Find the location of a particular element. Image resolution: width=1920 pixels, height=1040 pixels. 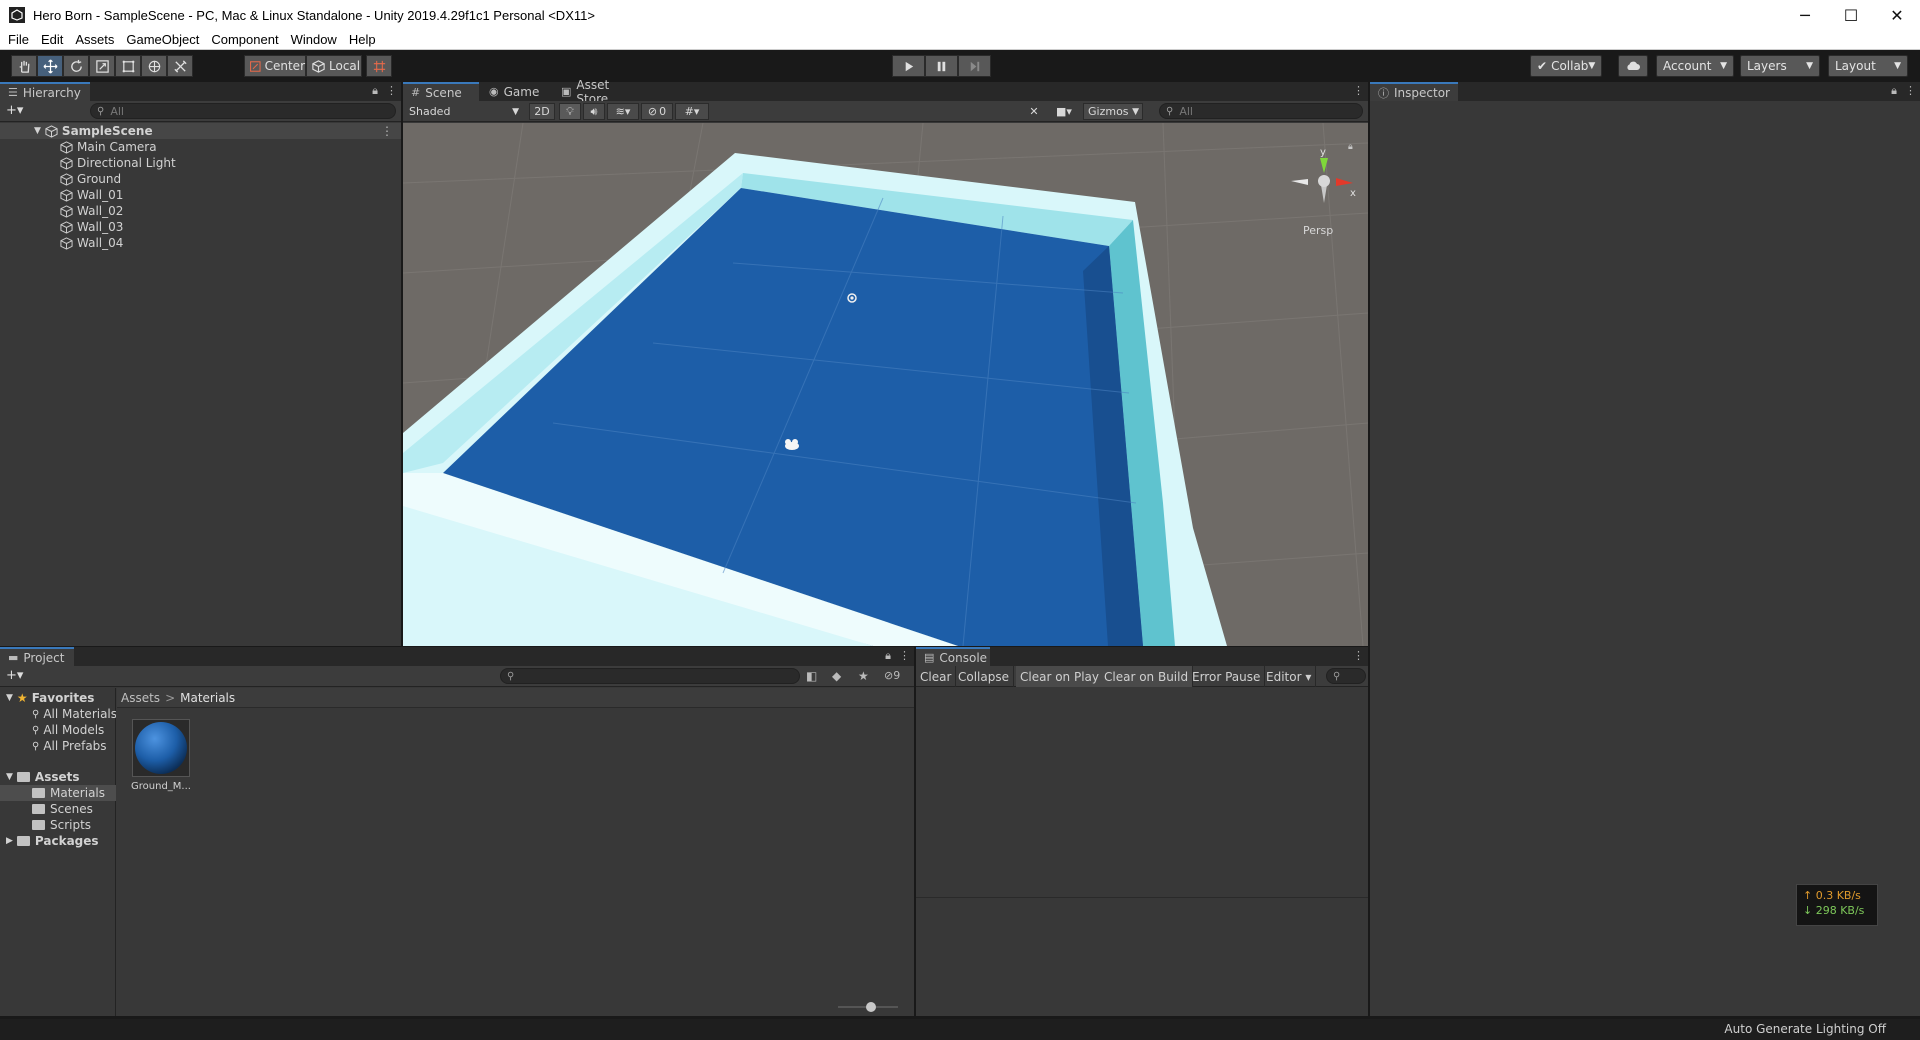

custom-tool-button is located at coordinates (180, 66).